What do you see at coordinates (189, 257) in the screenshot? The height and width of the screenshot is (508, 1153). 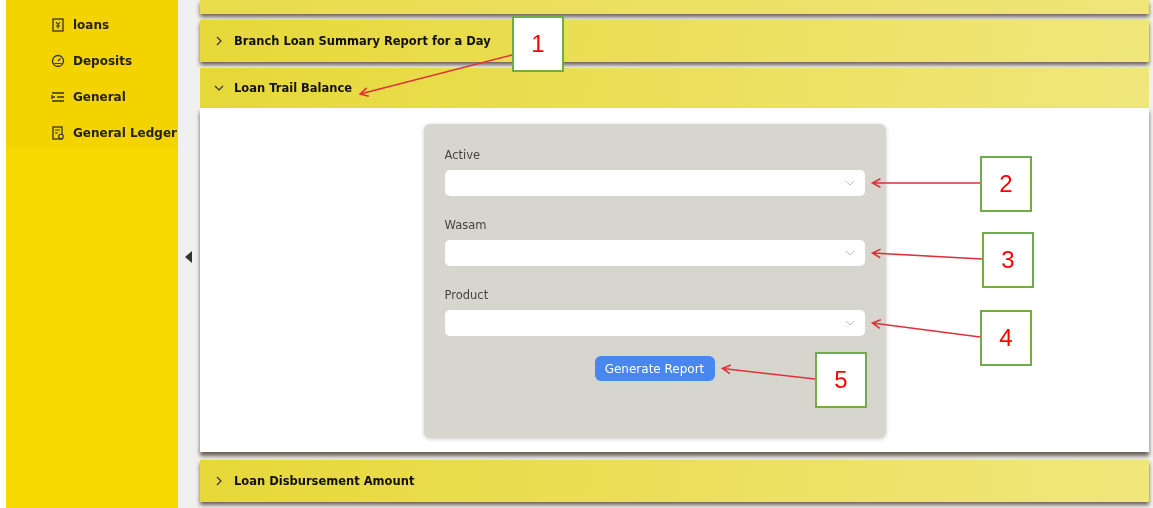 I see `collapse-toggle-icon` at bounding box center [189, 257].